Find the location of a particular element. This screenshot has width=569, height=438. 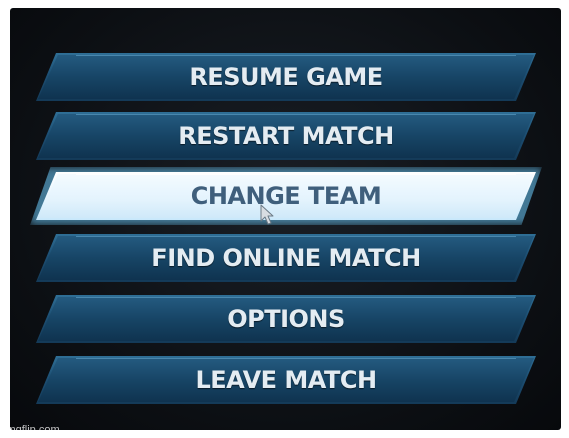

find-online-match-label: FIND ONLINE MATCH is located at coordinates (286, 258).